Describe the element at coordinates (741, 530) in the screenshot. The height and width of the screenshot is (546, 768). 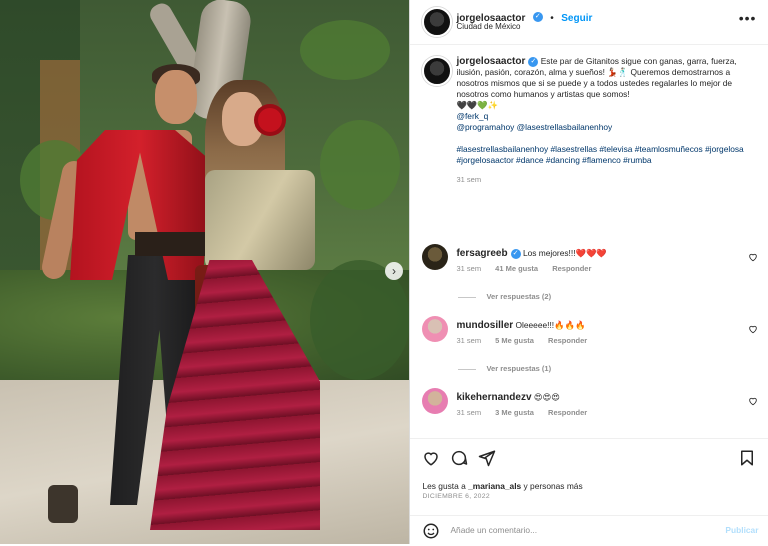
I see `publish-button: Publicar` at that location.